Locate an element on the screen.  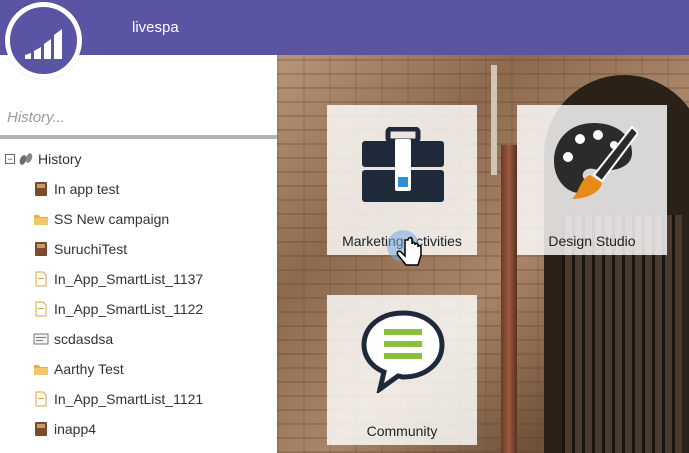
tree-root-history: − History is located at coordinates (43, 159).